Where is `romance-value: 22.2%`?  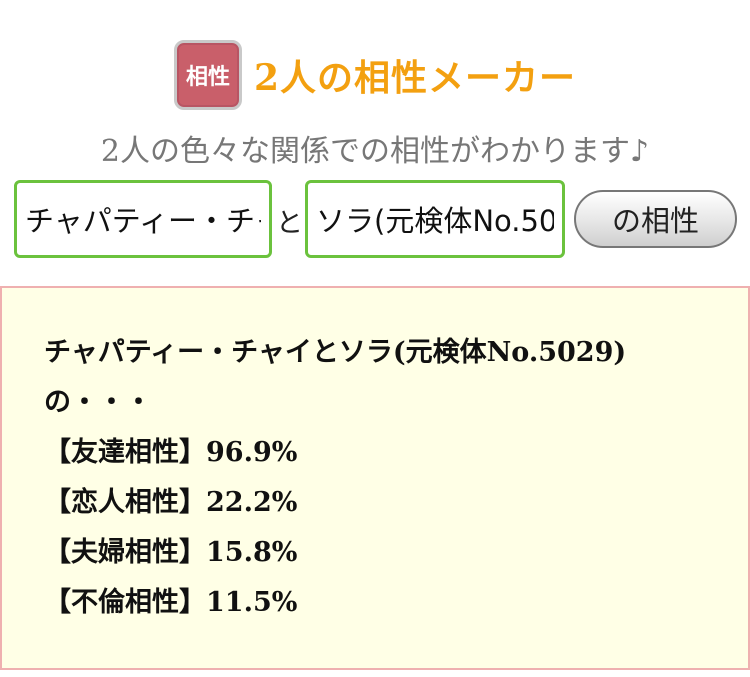
romance-value: 22.2% is located at coordinates (252, 502).